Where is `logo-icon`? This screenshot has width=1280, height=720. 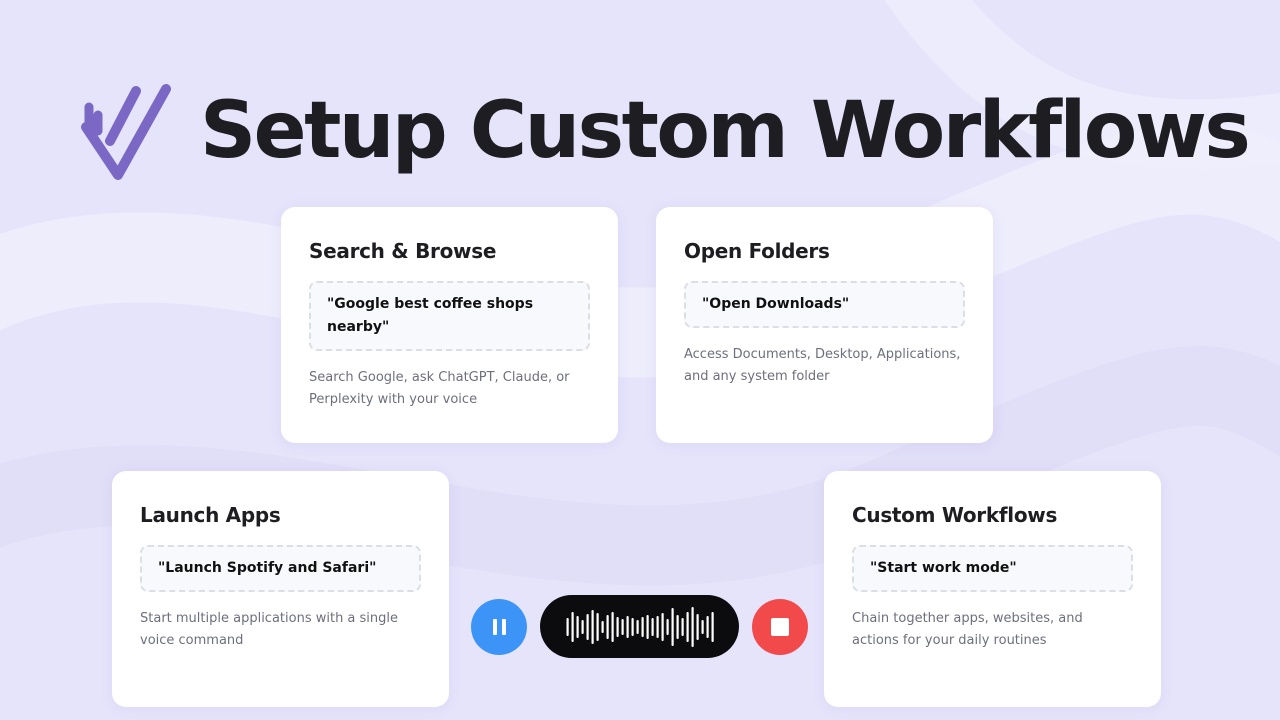
logo-icon is located at coordinates (126, 132).